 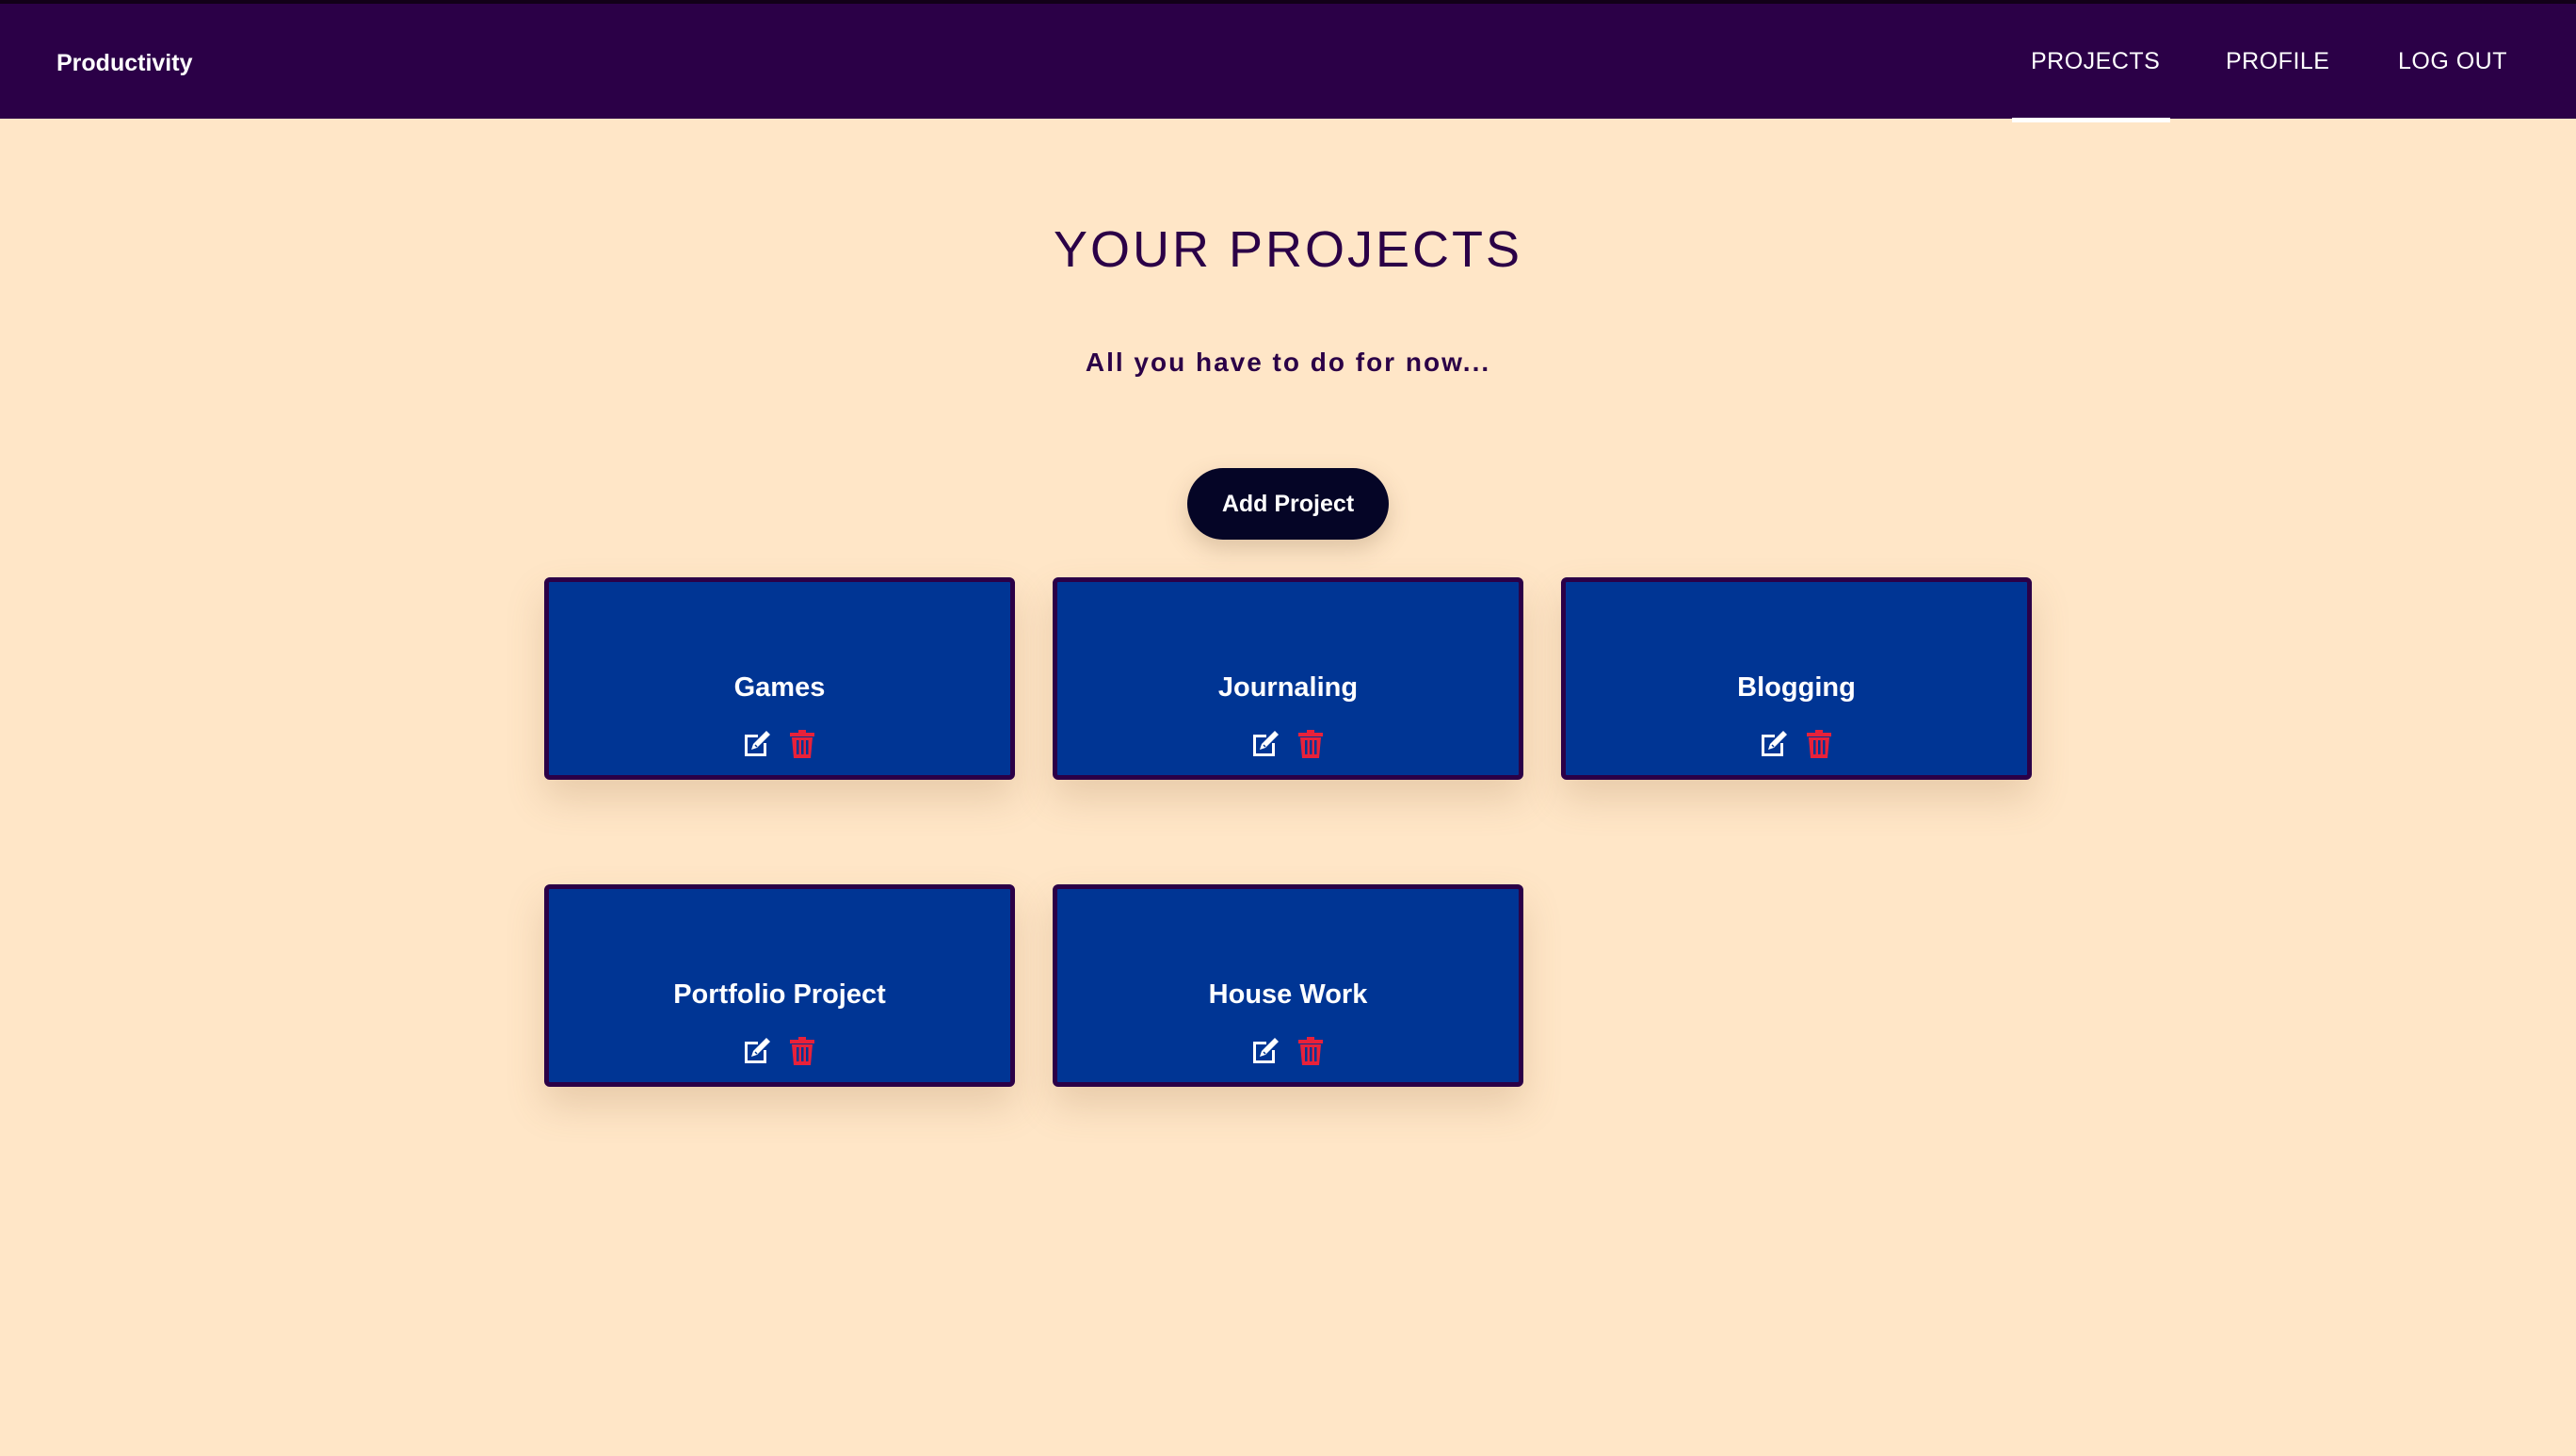 I want to click on project-card-title: Games, so click(x=779, y=687).